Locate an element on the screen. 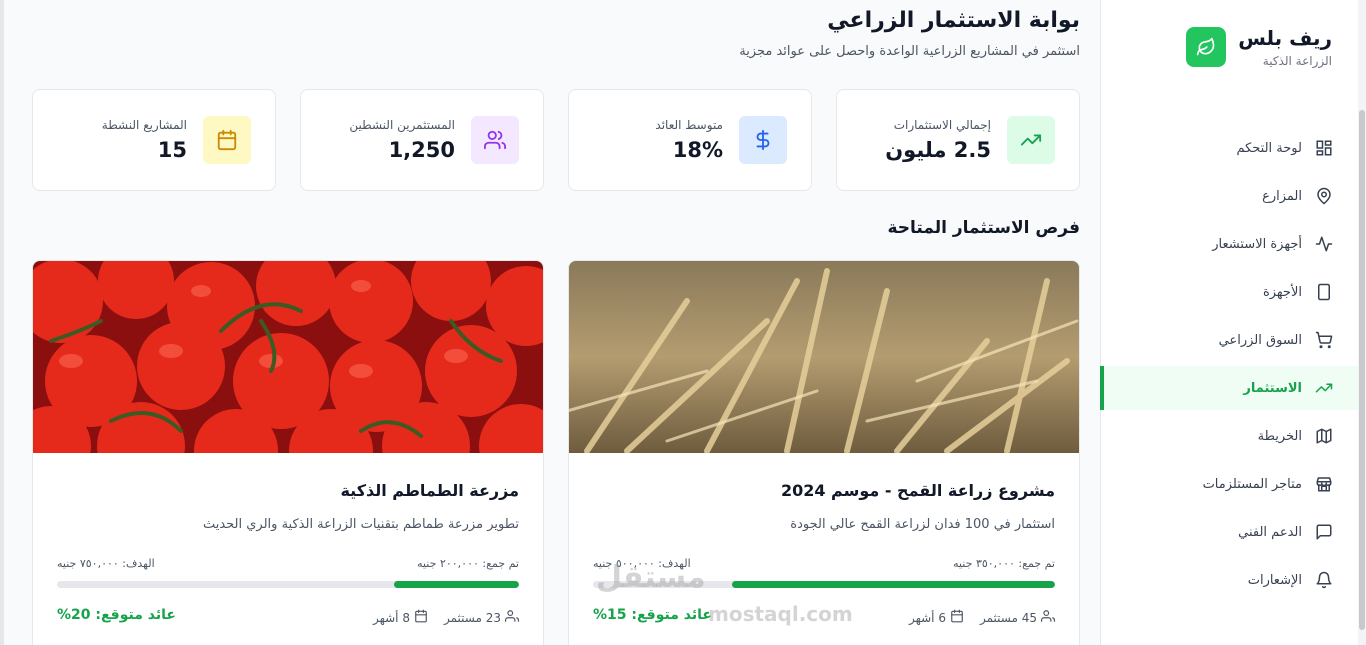 The width and height of the screenshot is (1366, 645). duration: 8 أشهر is located at coordinates (400, 617).